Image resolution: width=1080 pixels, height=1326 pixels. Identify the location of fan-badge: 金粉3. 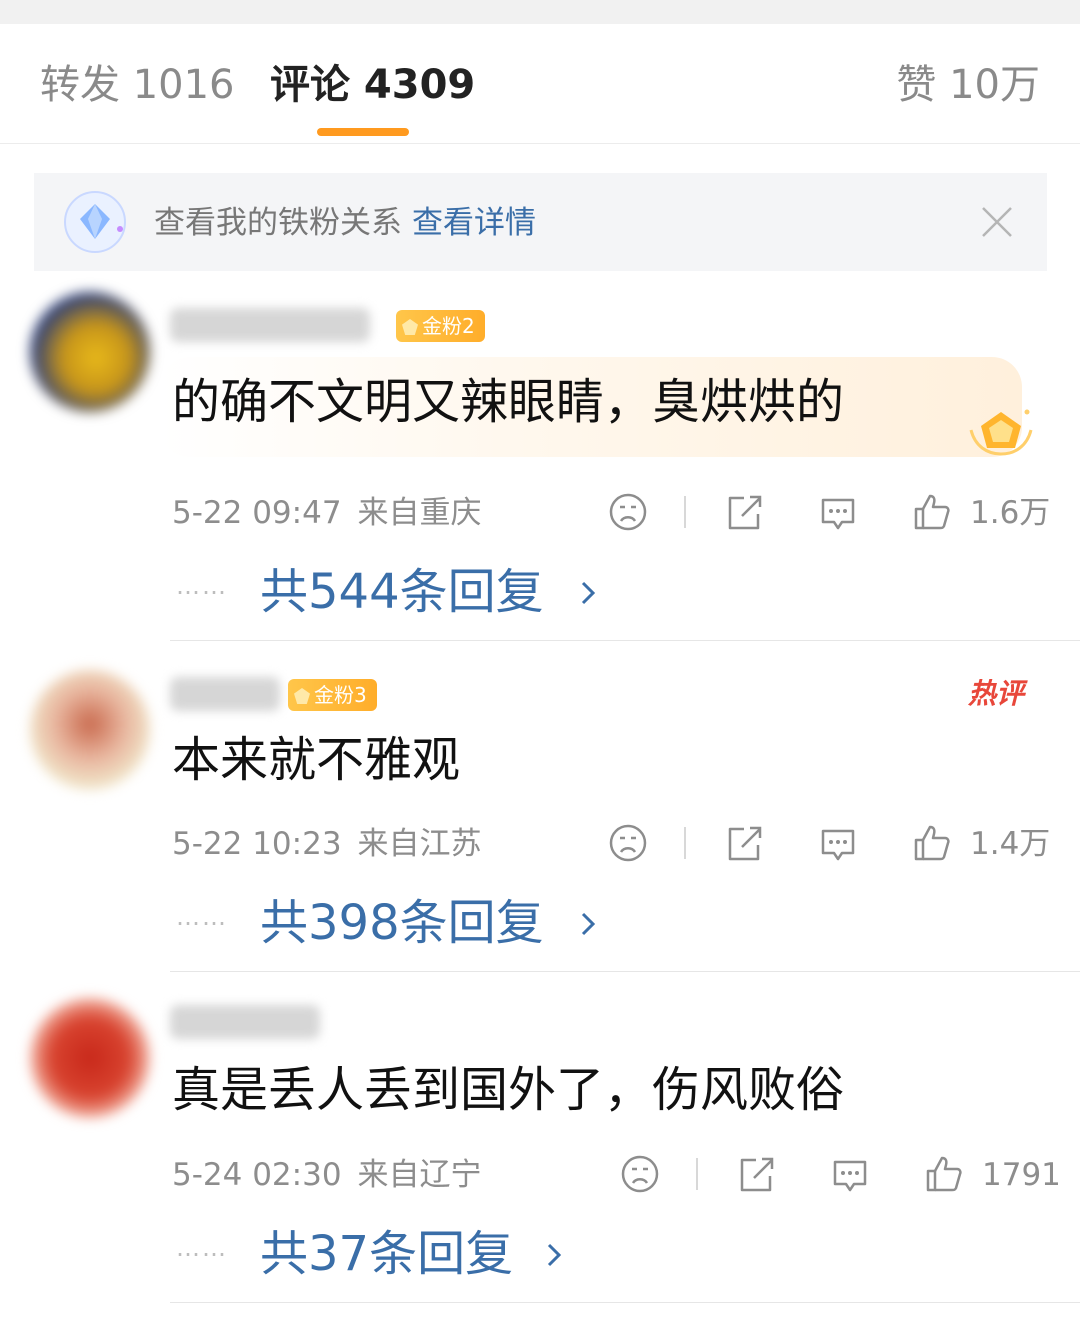
(332, 695).